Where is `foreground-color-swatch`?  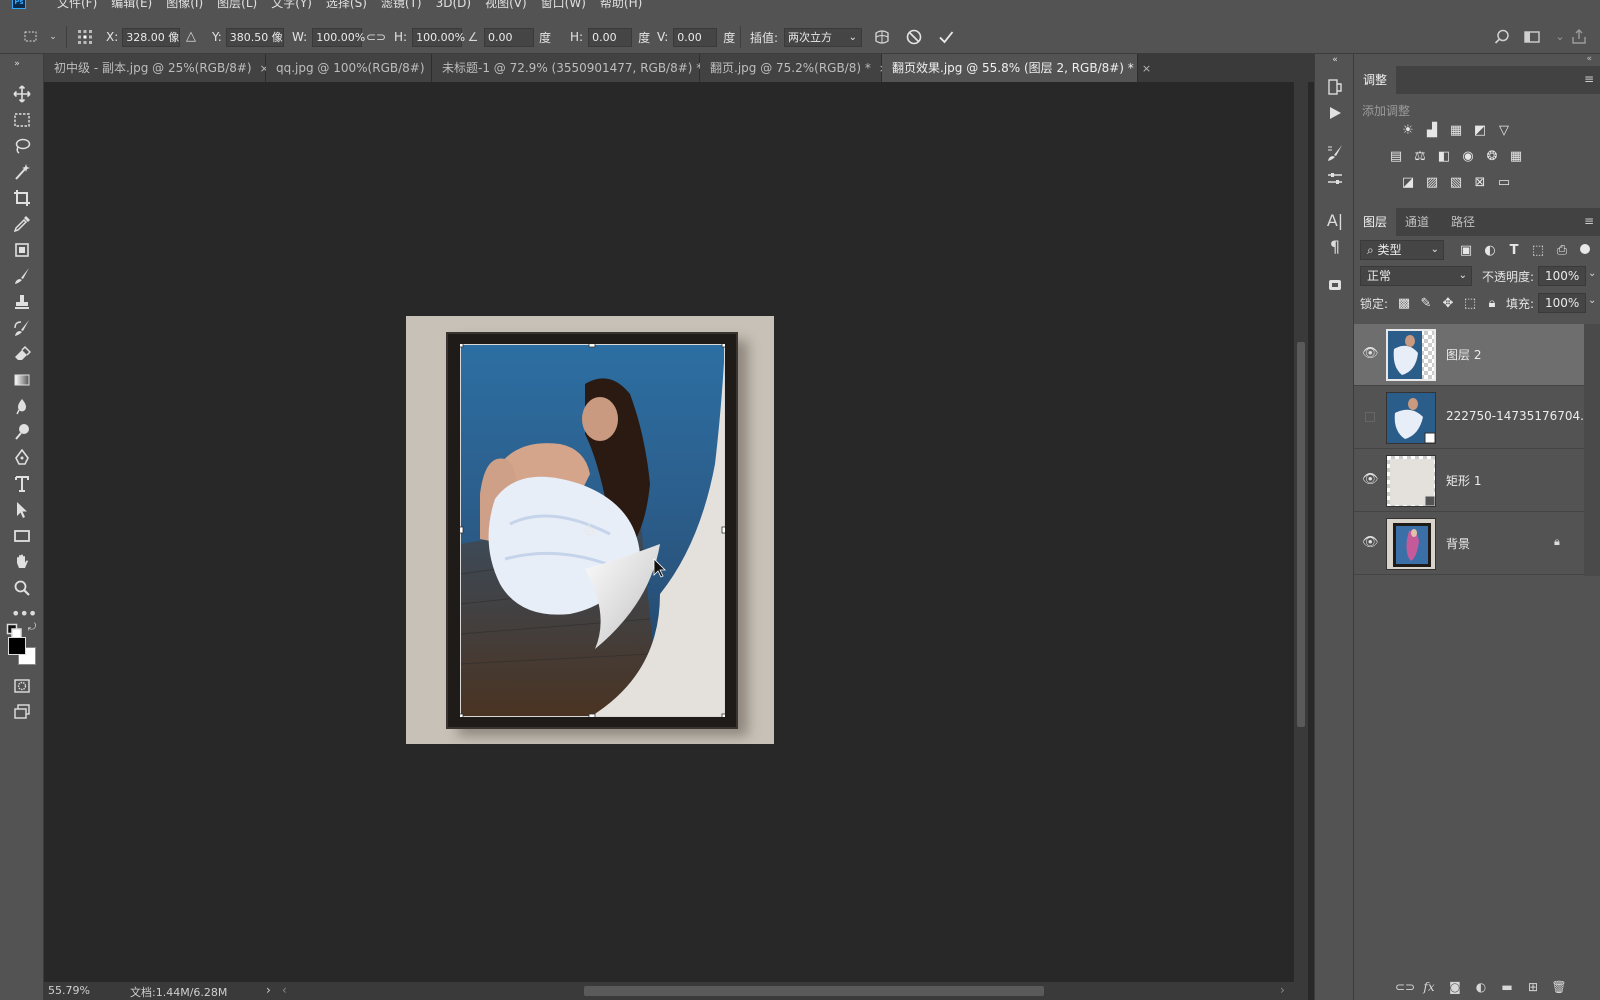 foreground-color-swatch is located at coordinates (17, 646).